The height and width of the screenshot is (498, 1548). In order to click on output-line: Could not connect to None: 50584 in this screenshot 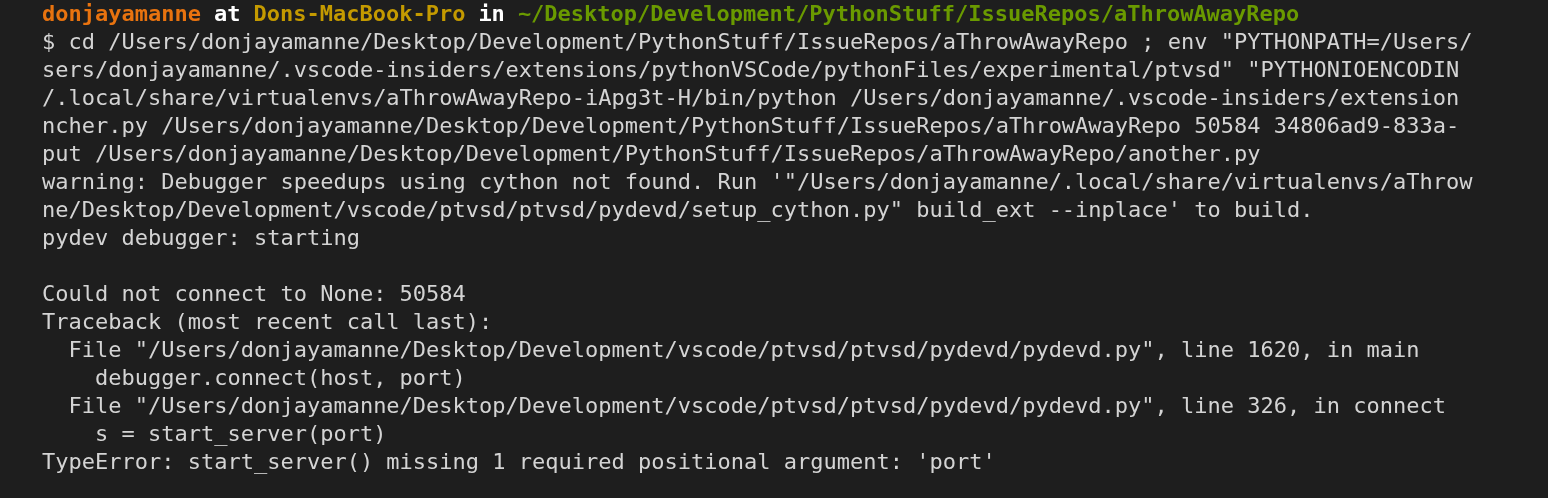, I will do `click(254, 294)`.